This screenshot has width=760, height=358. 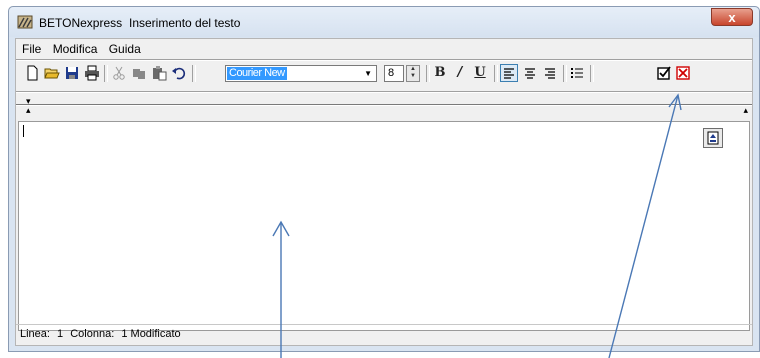 What do you see at coordinates (683, 73) in the screenshot?
I see `cancel-x-icon` at bounding box center [683, 73].